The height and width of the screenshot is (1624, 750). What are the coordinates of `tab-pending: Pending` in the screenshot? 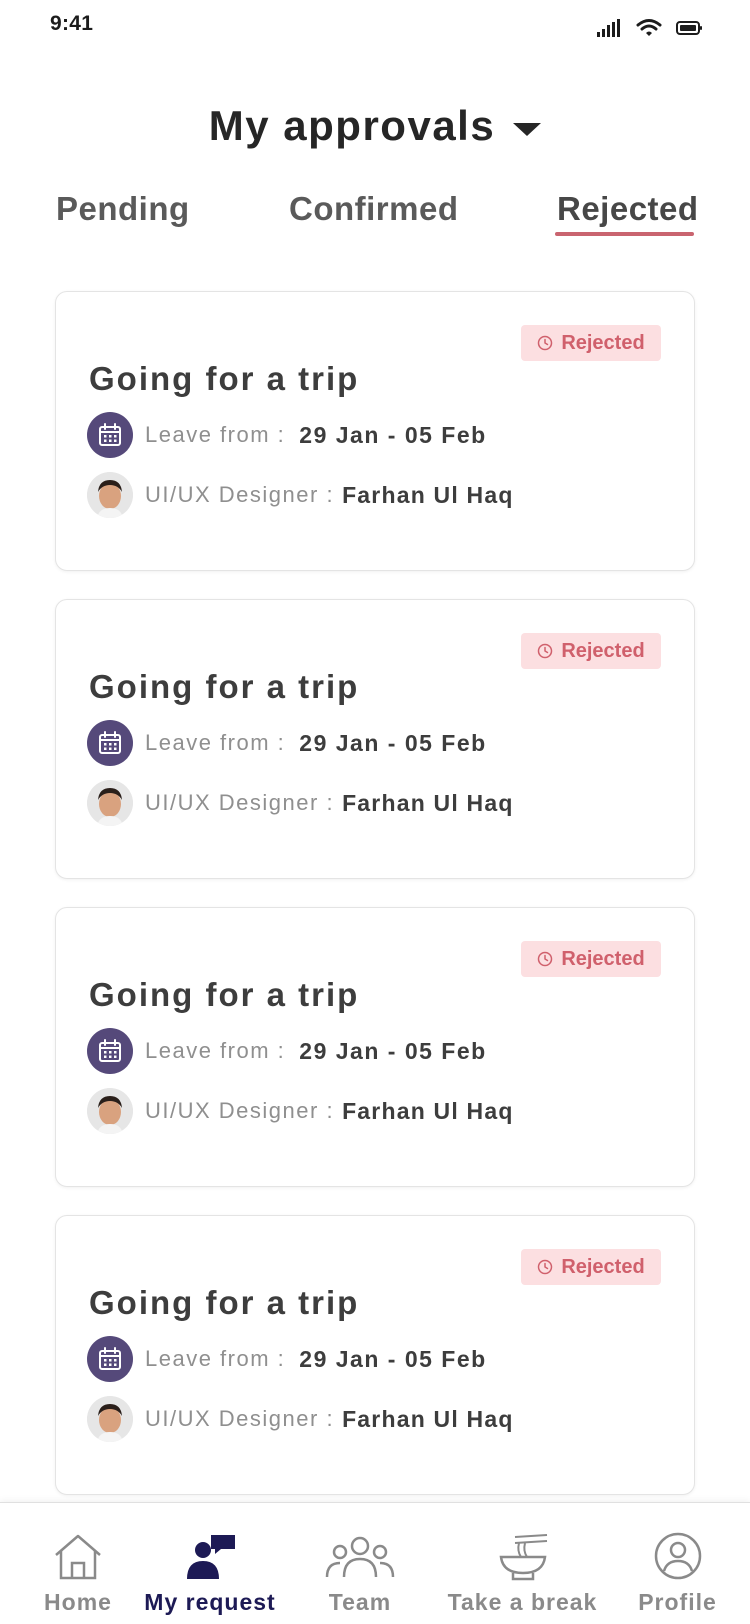 It's located at (123, 209).